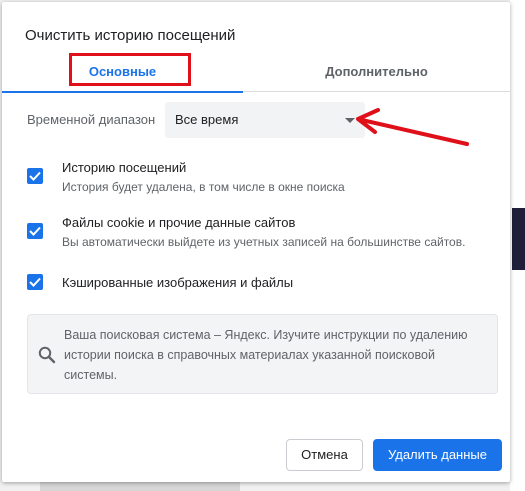  I want to click on option-cache: Кэшированные изображения и файлы, so click(264, 282).